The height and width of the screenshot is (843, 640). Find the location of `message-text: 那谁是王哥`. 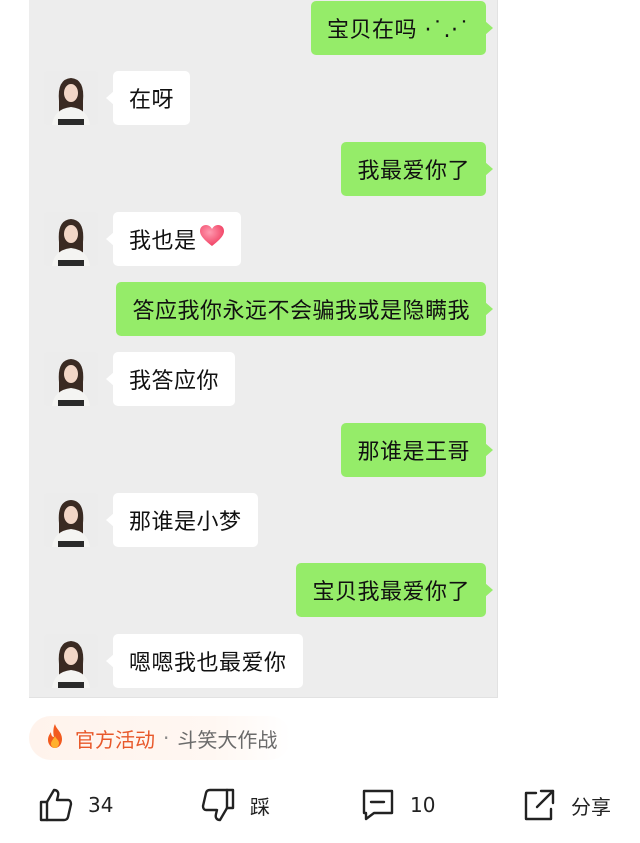

message-text: 那谁是王哥 is located at coordinates (413, 452).